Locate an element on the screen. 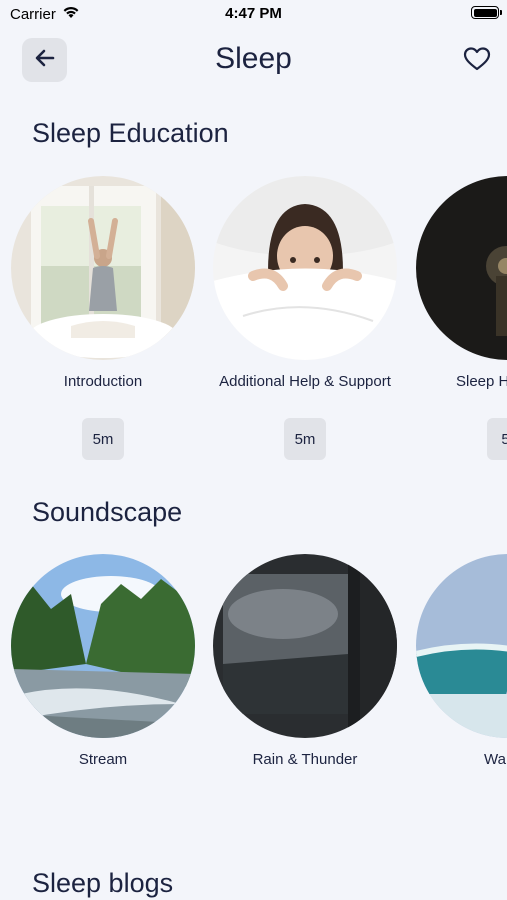  rain-thunder-thumbnail is located at coordinates (305, 646).